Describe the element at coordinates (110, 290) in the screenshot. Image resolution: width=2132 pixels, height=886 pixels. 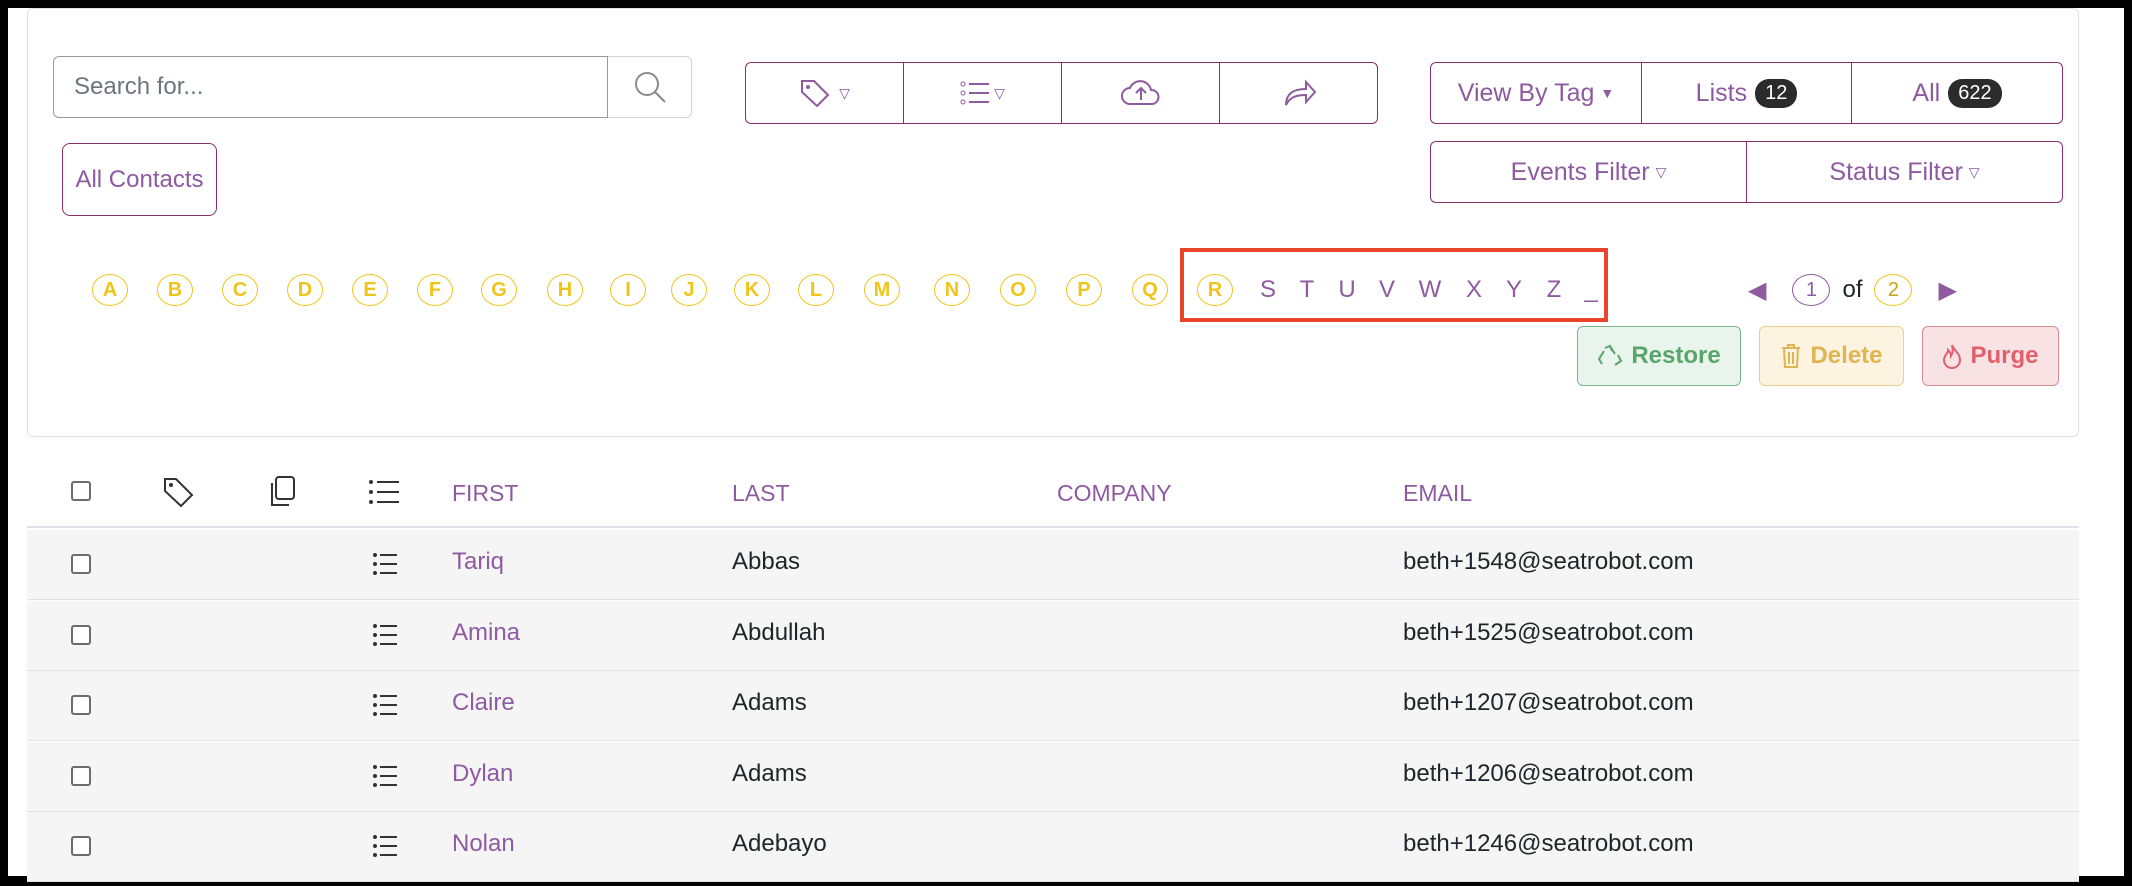
I see `alphabet-letter-a: A` at that location.